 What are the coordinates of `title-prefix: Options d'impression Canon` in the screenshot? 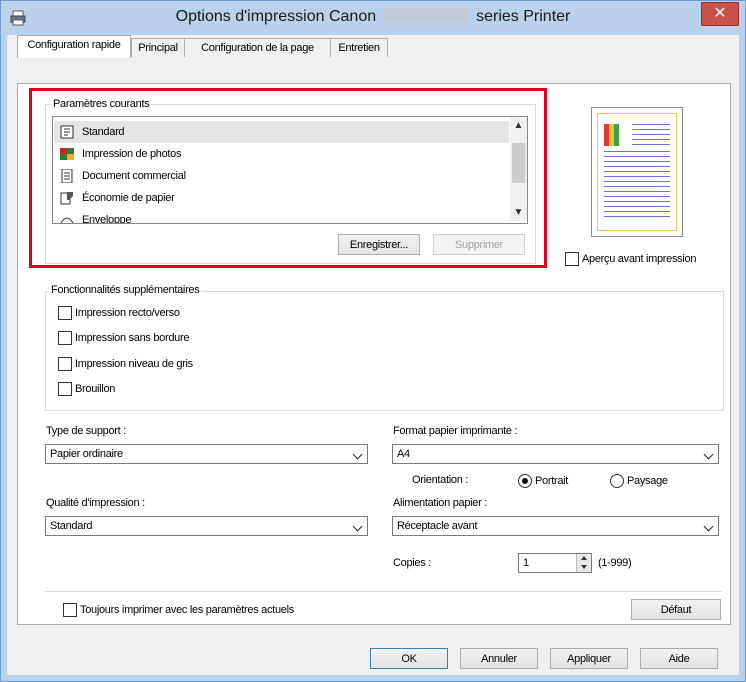 It's located at (276, 16).